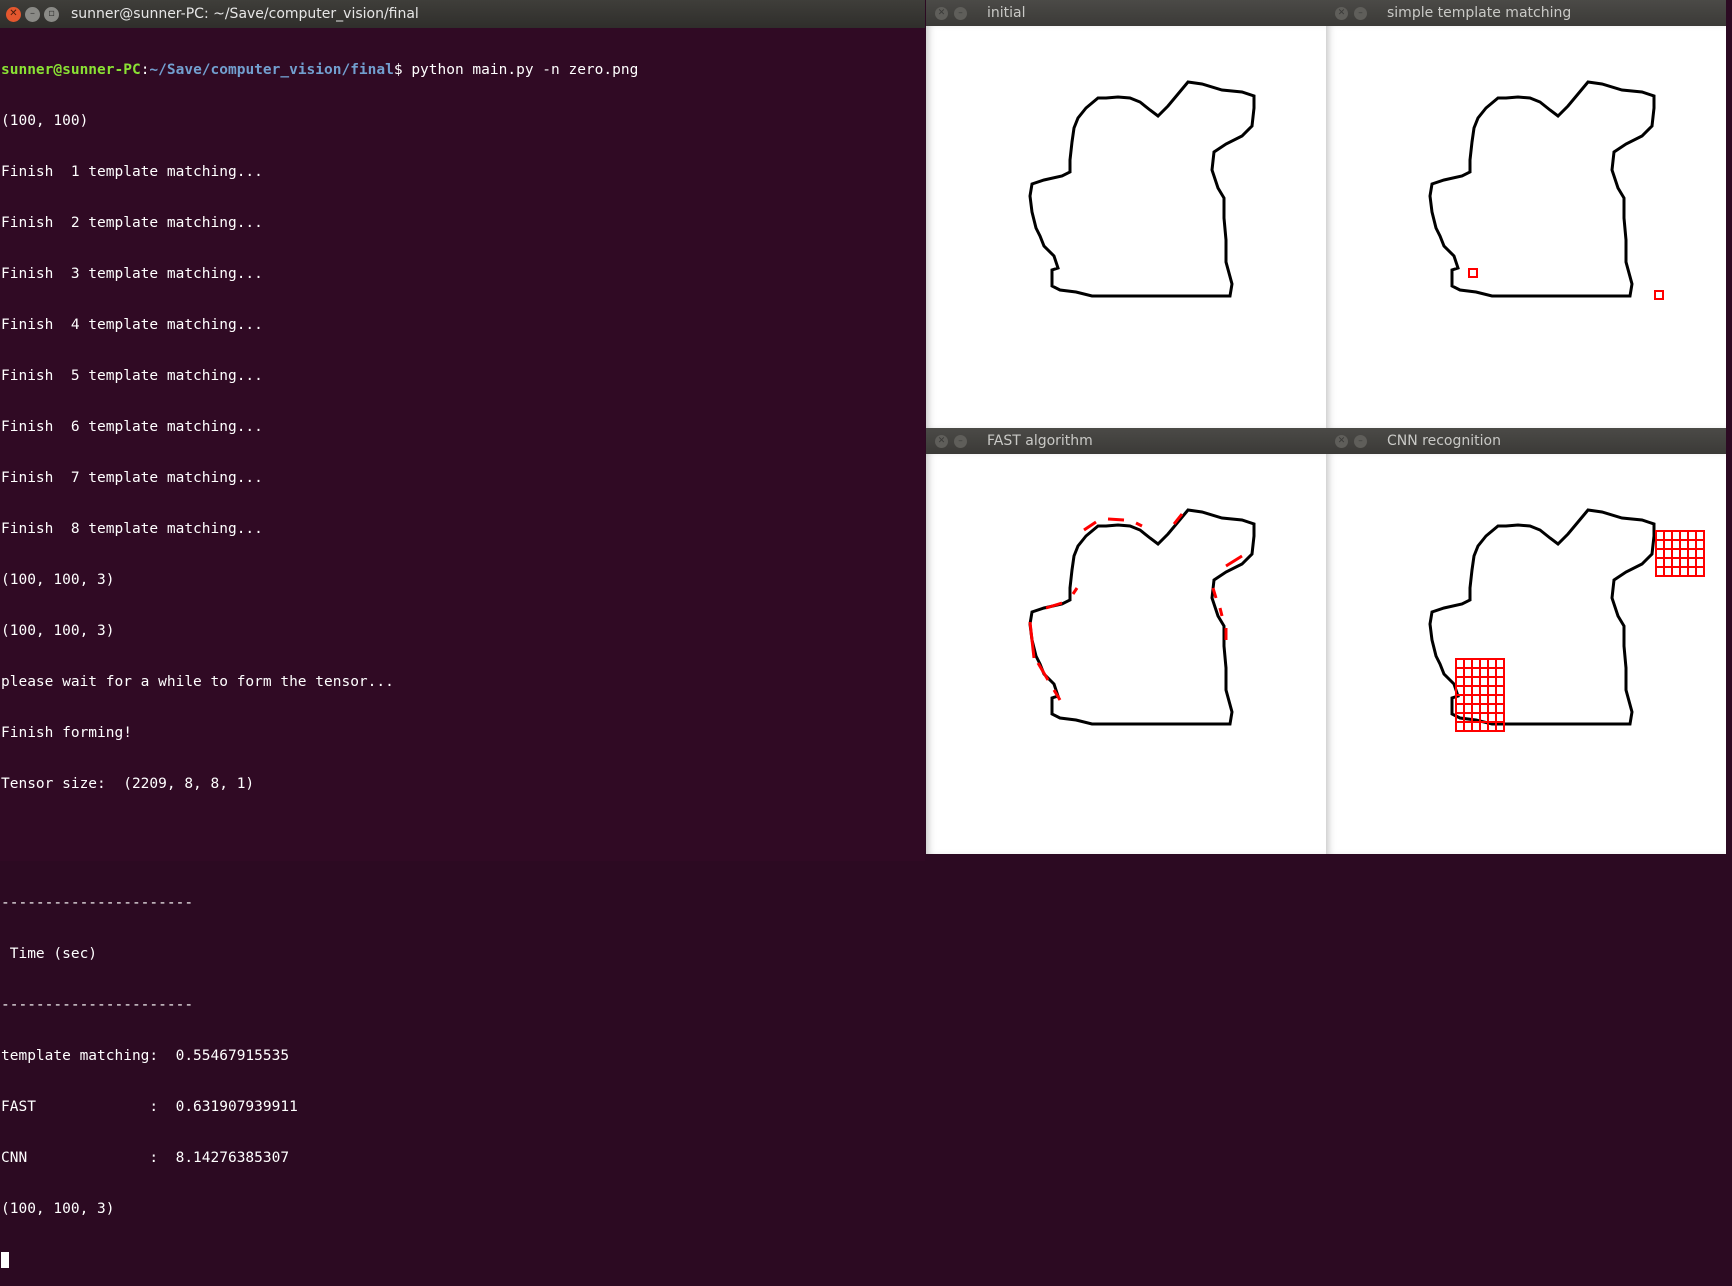 The height and width of the screenshot is (1286, 1732). What do you see at coordinates (402, 70) in the screenshot?
I see `prompt-symbol: $` at bounding box center [402, 70].